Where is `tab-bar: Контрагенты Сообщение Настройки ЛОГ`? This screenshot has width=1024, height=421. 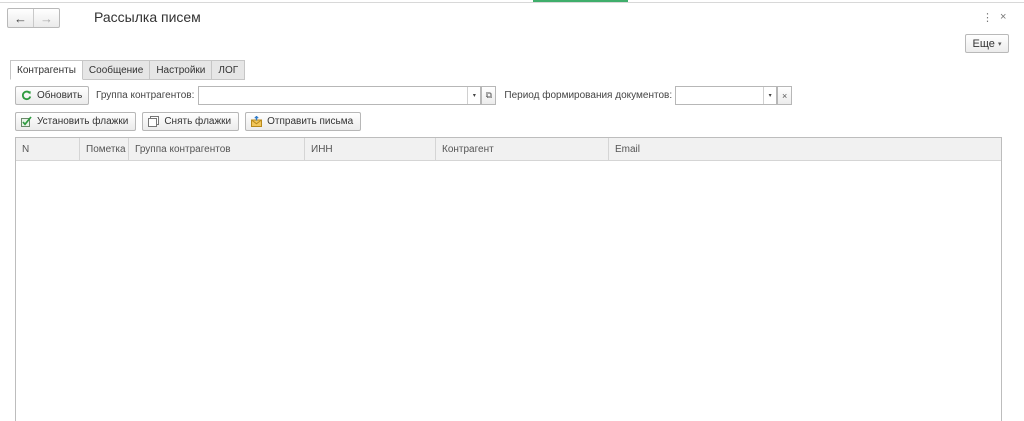
tab-bar: Контрагенты Сообщение Настройки ЛОГ is located at coordinates (128, 70).